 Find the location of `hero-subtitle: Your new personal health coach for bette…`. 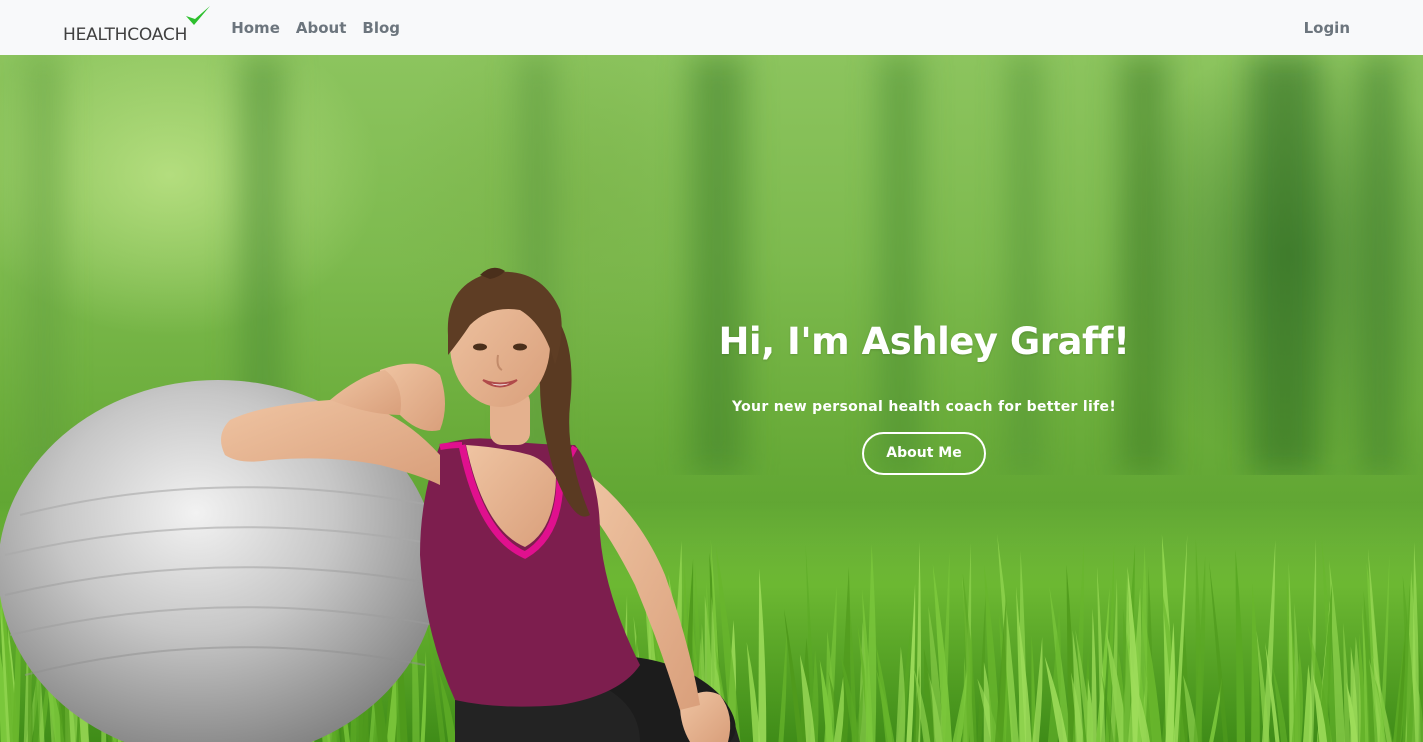

hero-subtitle: Your new personal health coach for bette… is located at coordinates (924, 407).